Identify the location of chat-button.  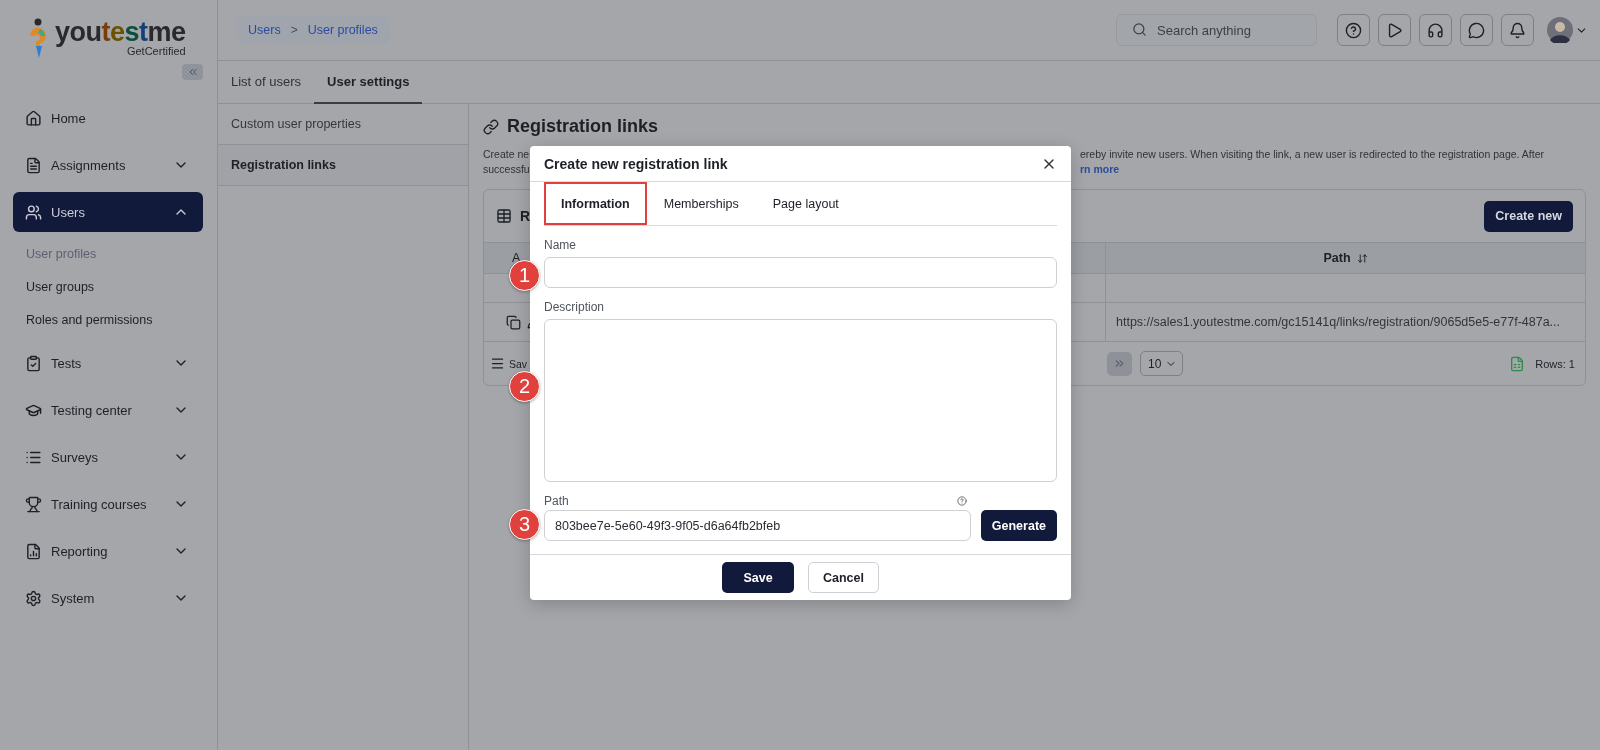
(1476, 30).